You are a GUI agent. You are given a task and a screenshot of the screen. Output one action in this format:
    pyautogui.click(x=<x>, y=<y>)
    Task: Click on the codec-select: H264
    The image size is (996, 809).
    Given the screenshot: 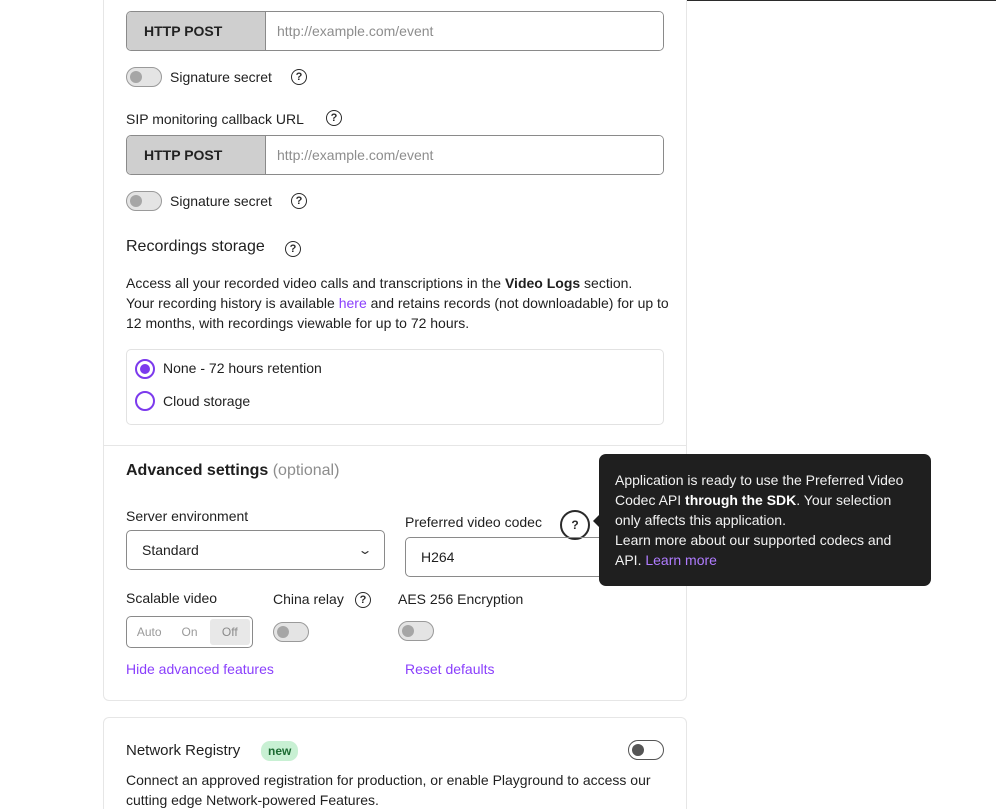 What is the action you would take?
    pyautogui.click(x=505, y=557)
    